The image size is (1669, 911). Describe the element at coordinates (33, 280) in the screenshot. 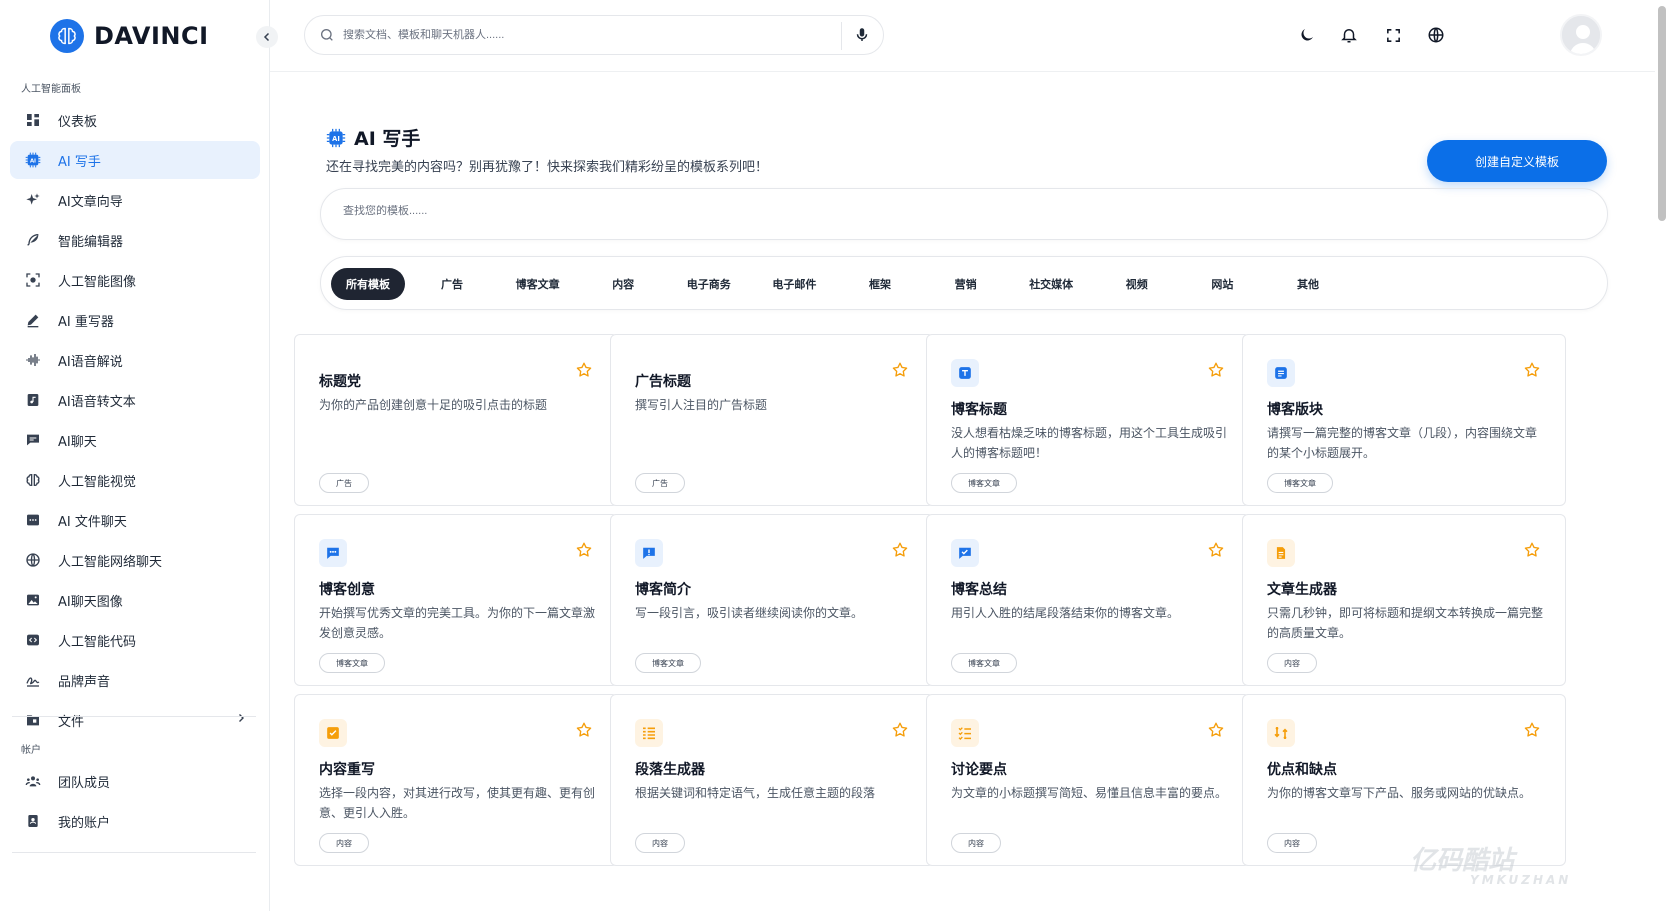

I see `image-scan-icon` at that location.